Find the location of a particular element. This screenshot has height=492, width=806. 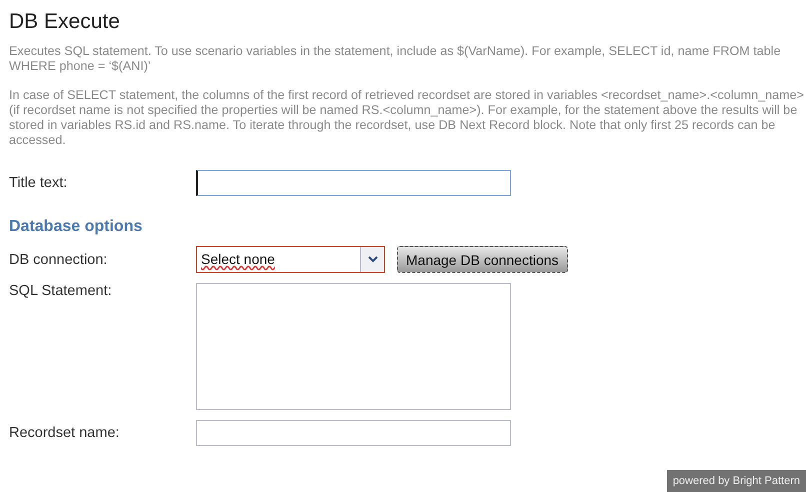

description-text: Executes SQL statement. To use scenario variables in the statement, include as $(VarName). For example, SELECT id, name FROM table WHERE phone = ‘$(ANI)’ is located at coordinates (395, 59).